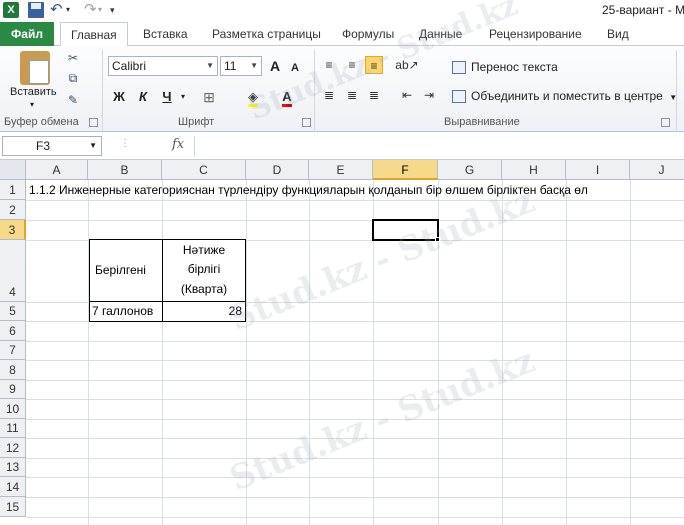 The image size is (684, 525). I want to click on fill-color-icon: ◈, so click(253, 97).